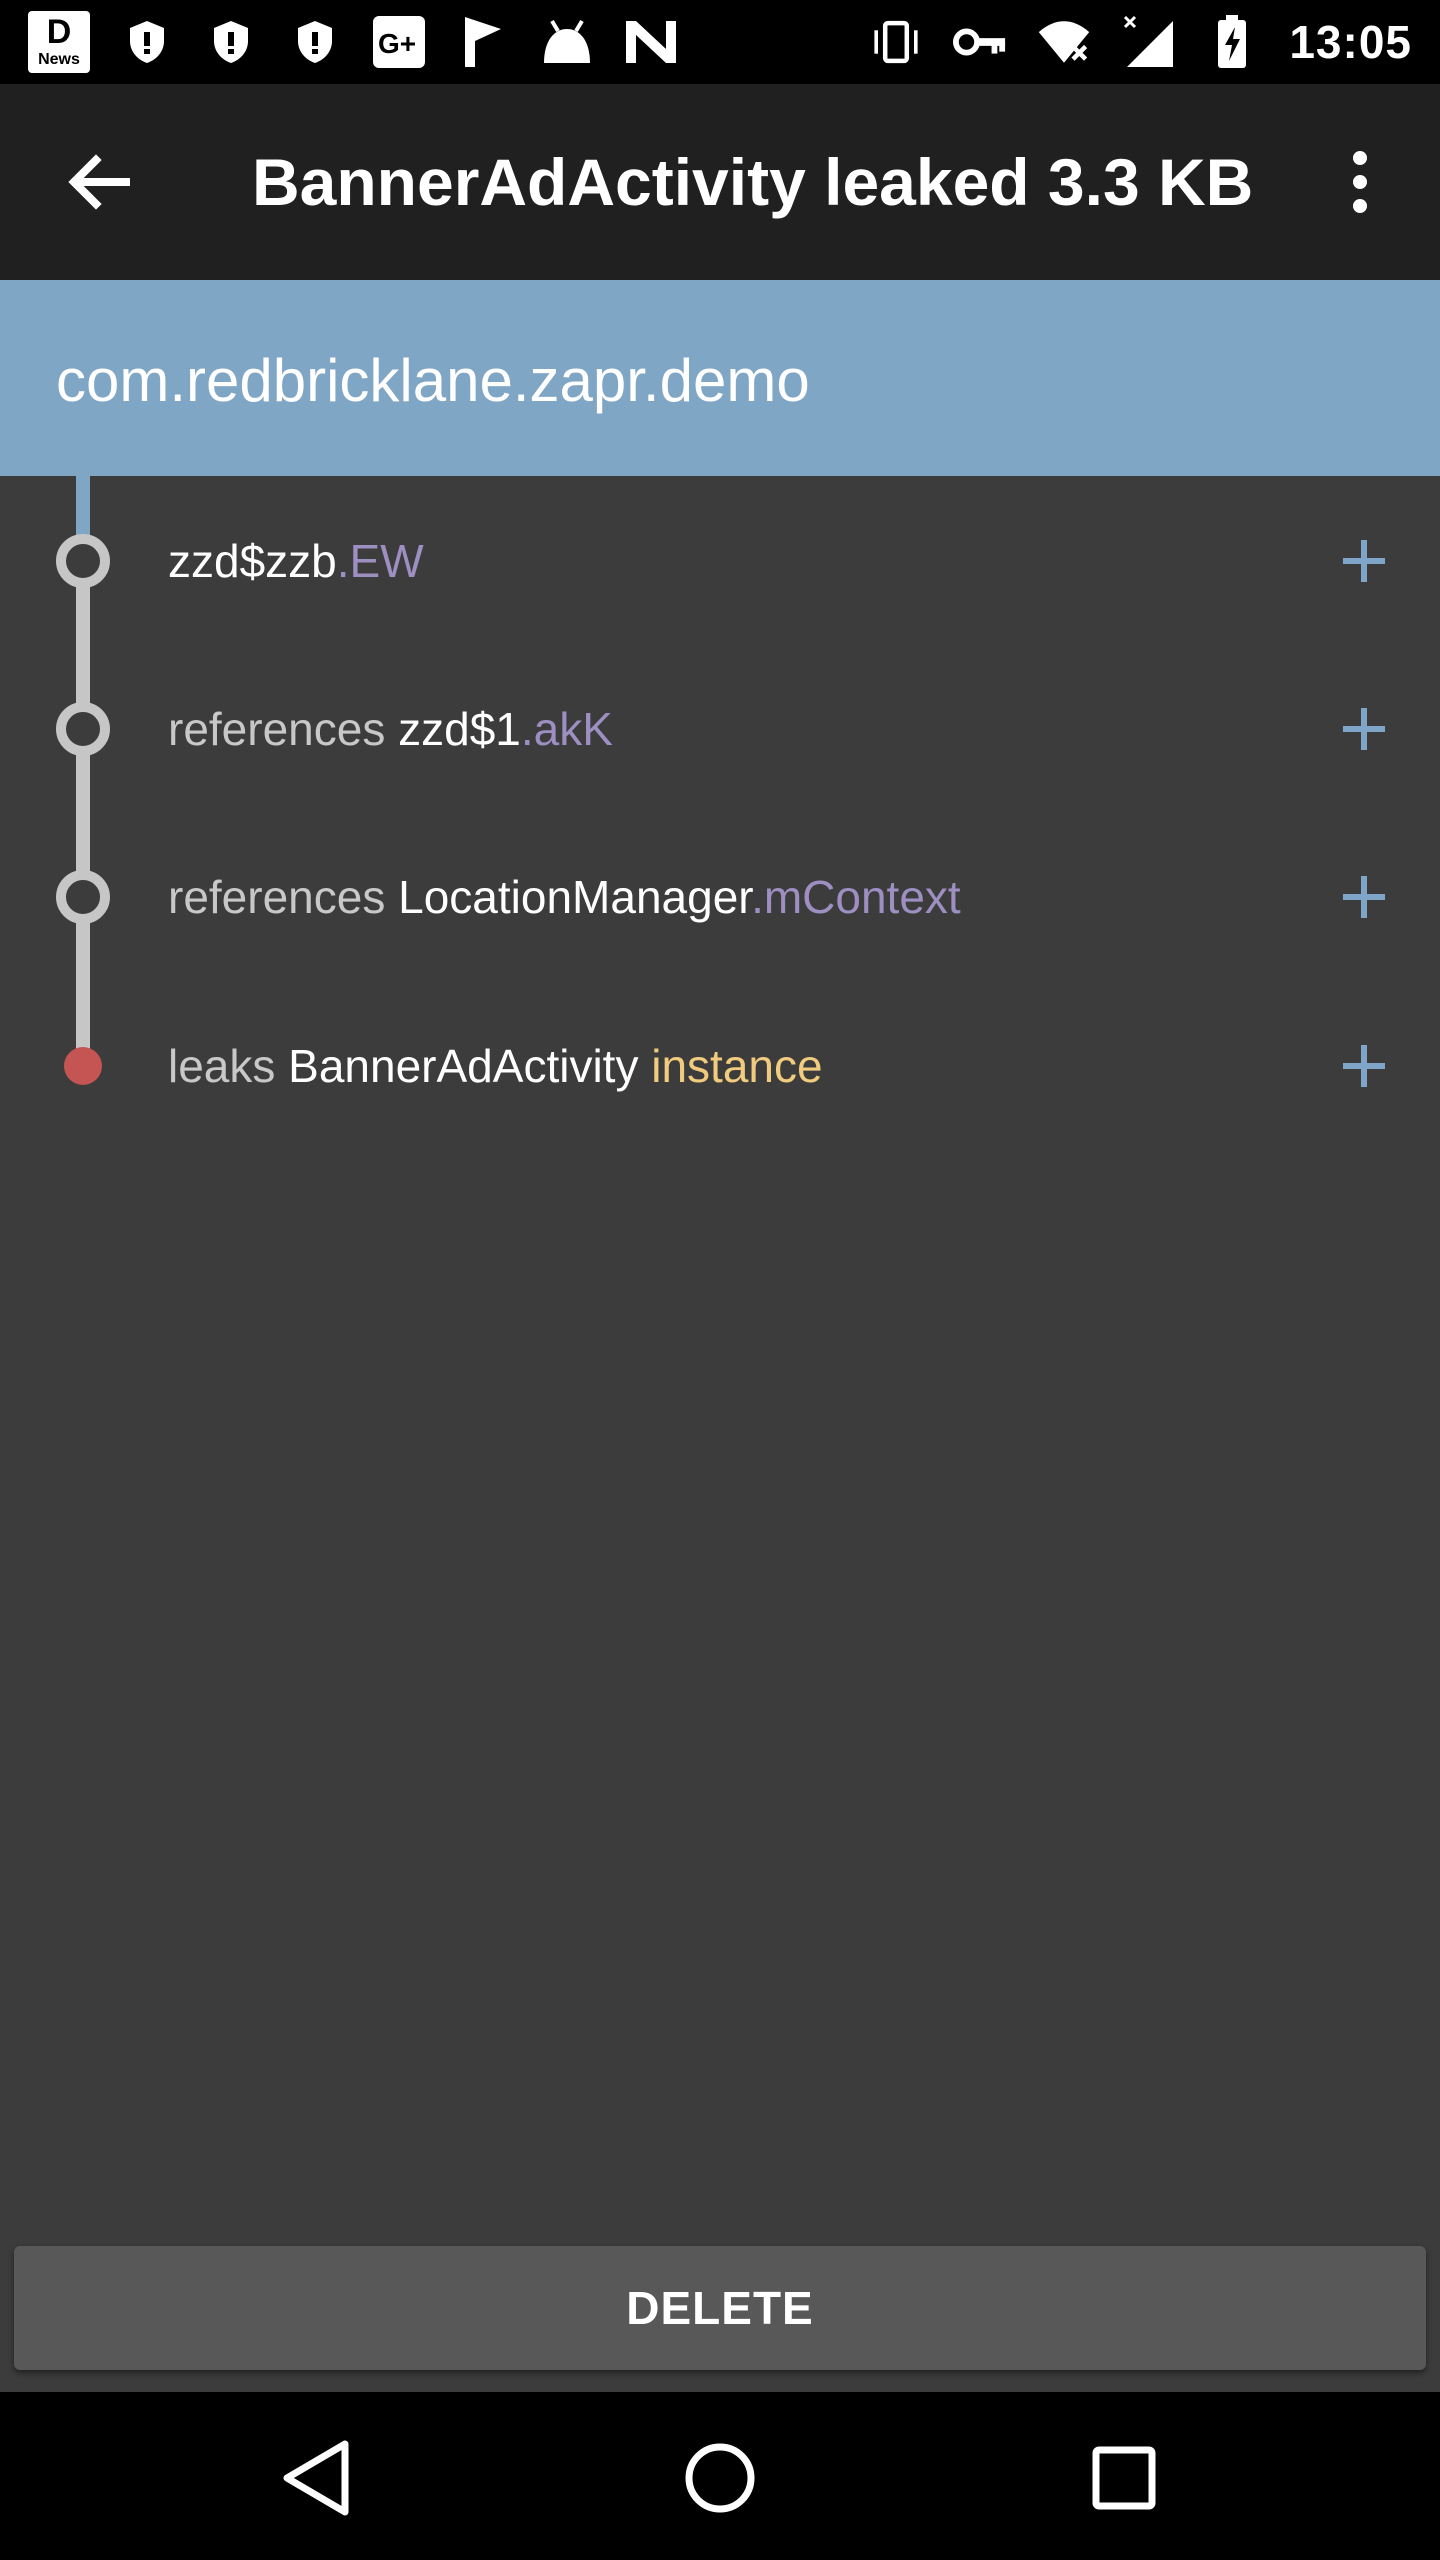  What do you see at coordinates (1064, 42) in the screenshot?
I see `wifi-icon` at bounding box center [1064, 42].